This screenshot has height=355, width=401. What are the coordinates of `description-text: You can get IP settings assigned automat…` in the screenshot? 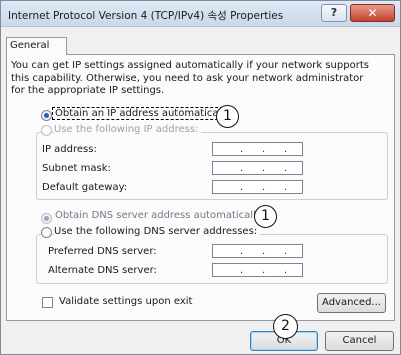 It's located at (196, 79).